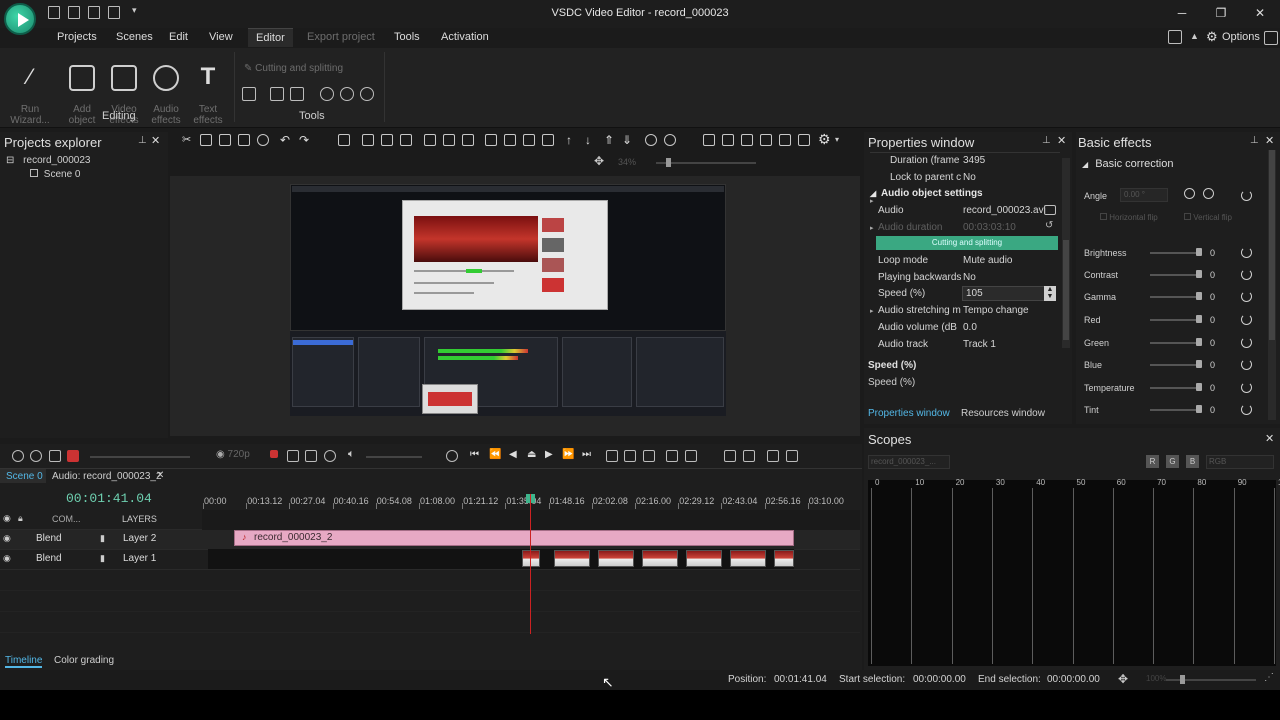 The image size is (1280, 720). Describe the element at coordinates (23, 476) in the screenshot. I see `scene-tab: Scene 0` at that location.